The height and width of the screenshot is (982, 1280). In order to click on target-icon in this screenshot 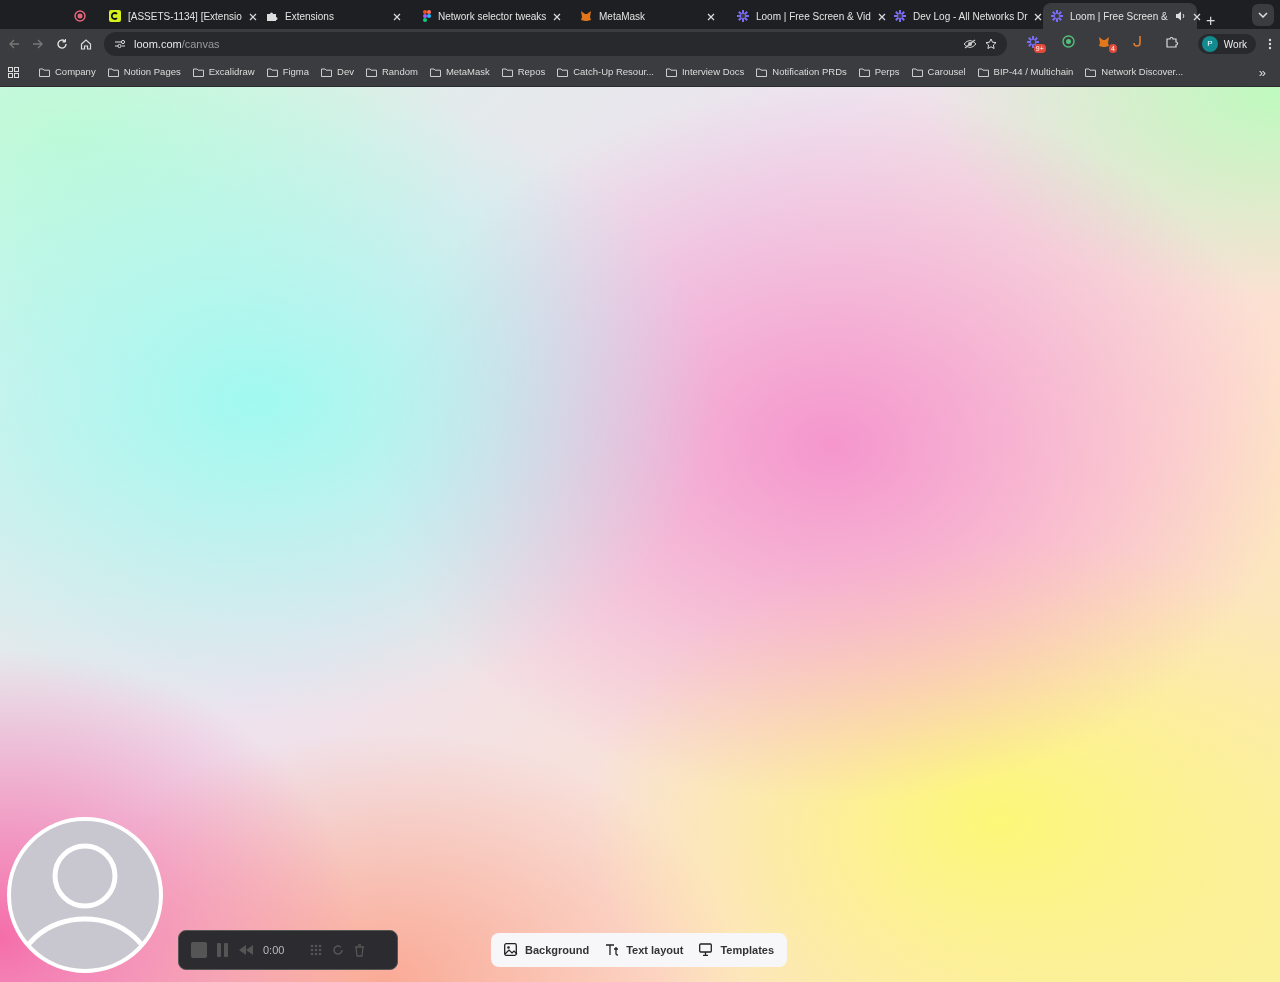, I will do `click(1068, 41)`.